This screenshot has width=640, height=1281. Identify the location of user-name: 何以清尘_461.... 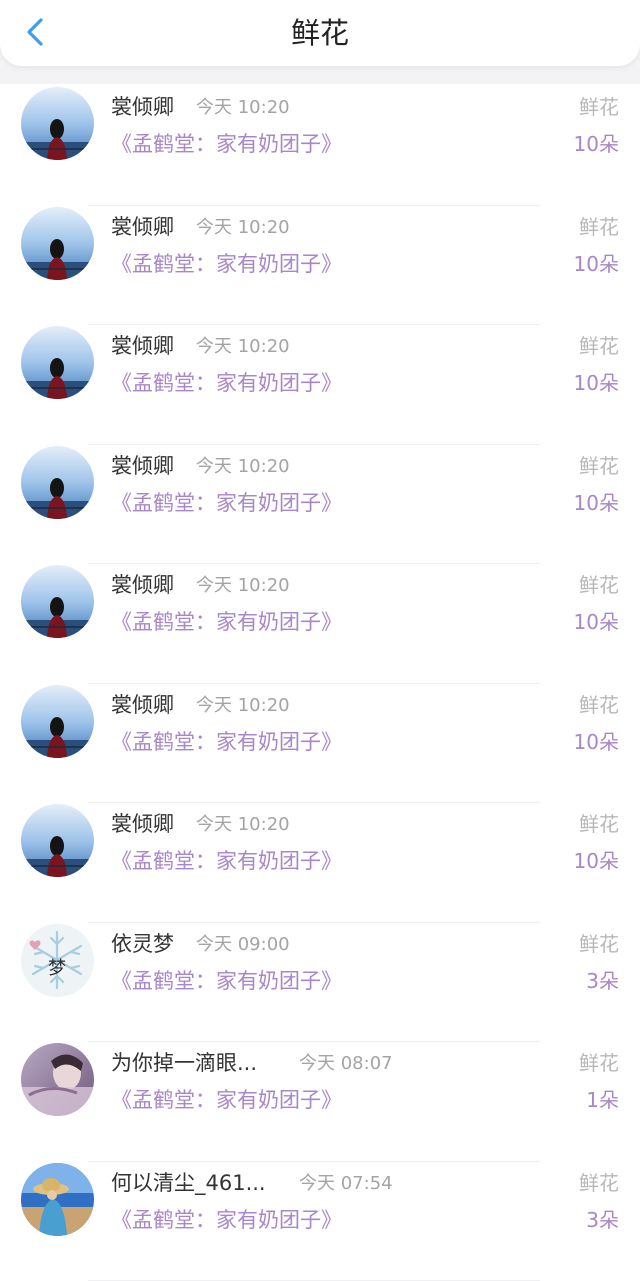
(188, 1183).